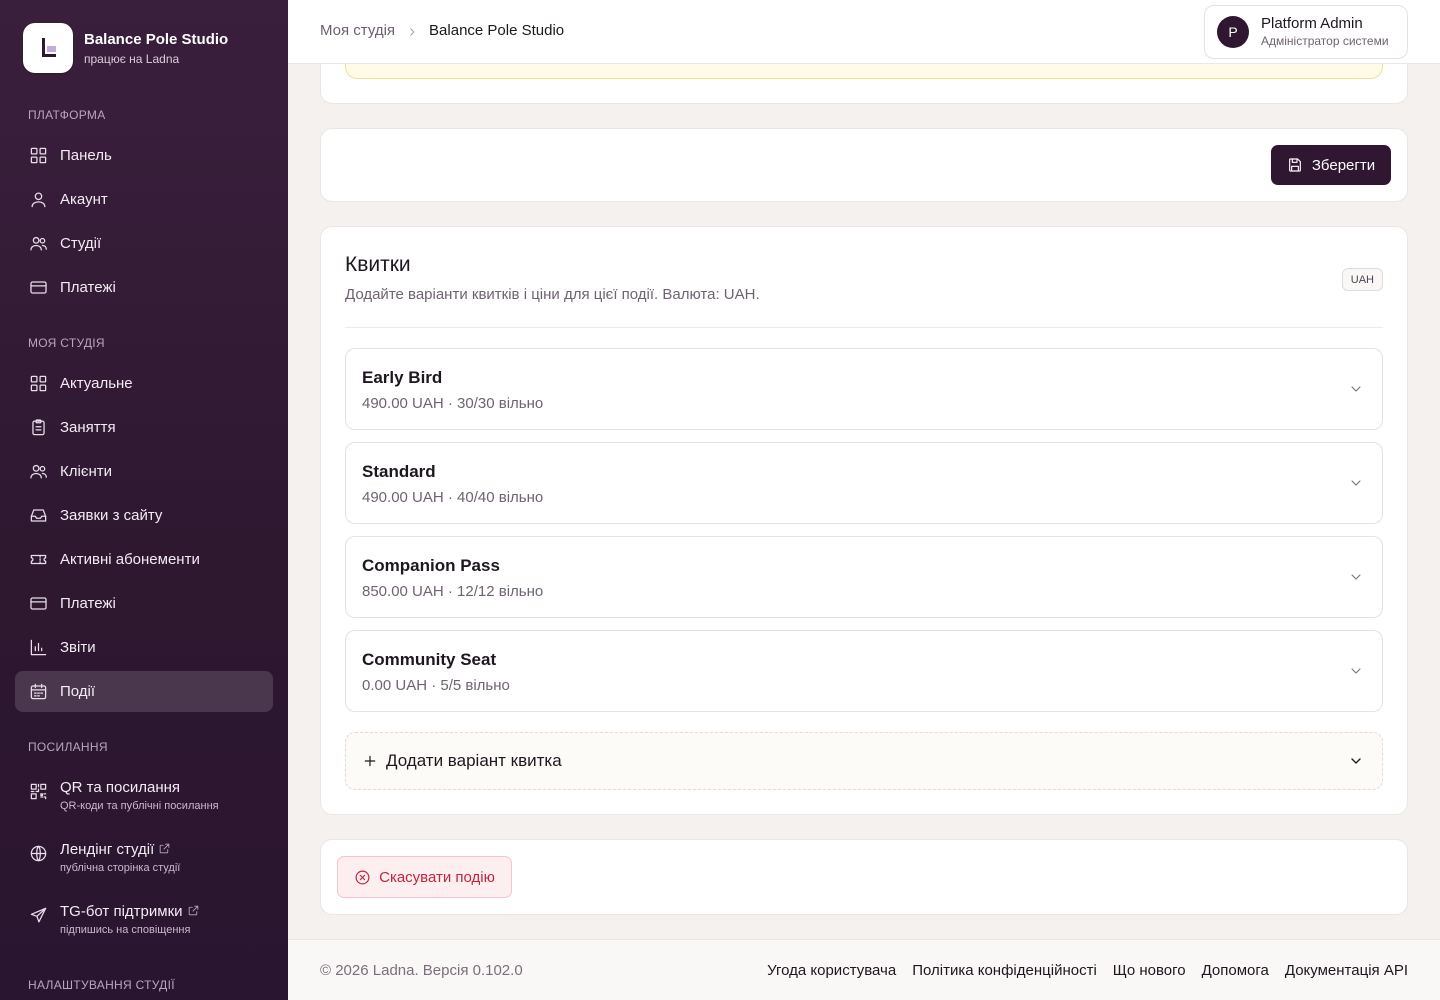 This screenshot has height=1000, width=1440. What do you see at coordinates (130, 559) in the screenshot?
I see `sidebar-item-label: Активні абонементи` at bounding box center [130, 559].